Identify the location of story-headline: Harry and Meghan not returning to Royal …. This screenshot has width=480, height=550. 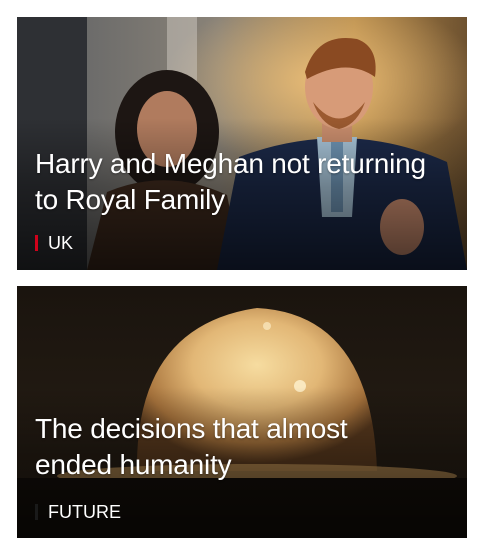
(231, 182).